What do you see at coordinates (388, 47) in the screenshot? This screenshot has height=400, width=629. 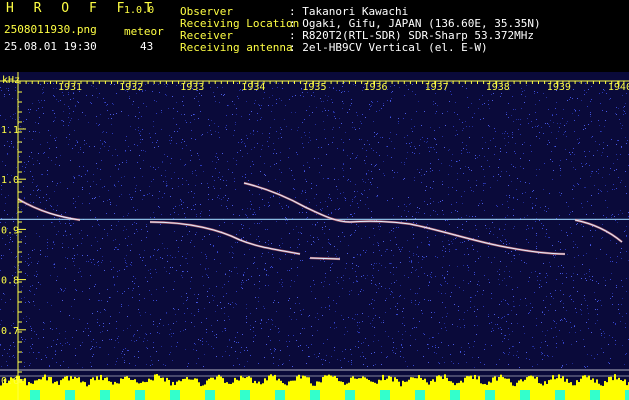 I see `info-value-antenna: : 2el-HB9CV Vertical (el. E-W)` at bounding box center [388, 47].